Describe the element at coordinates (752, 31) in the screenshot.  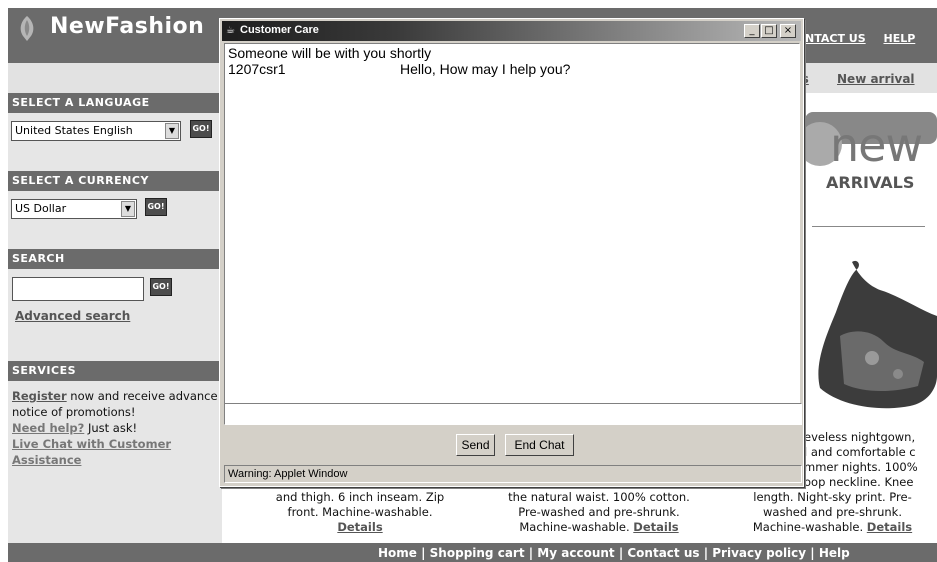
I see `minimize-button: _` at that location.